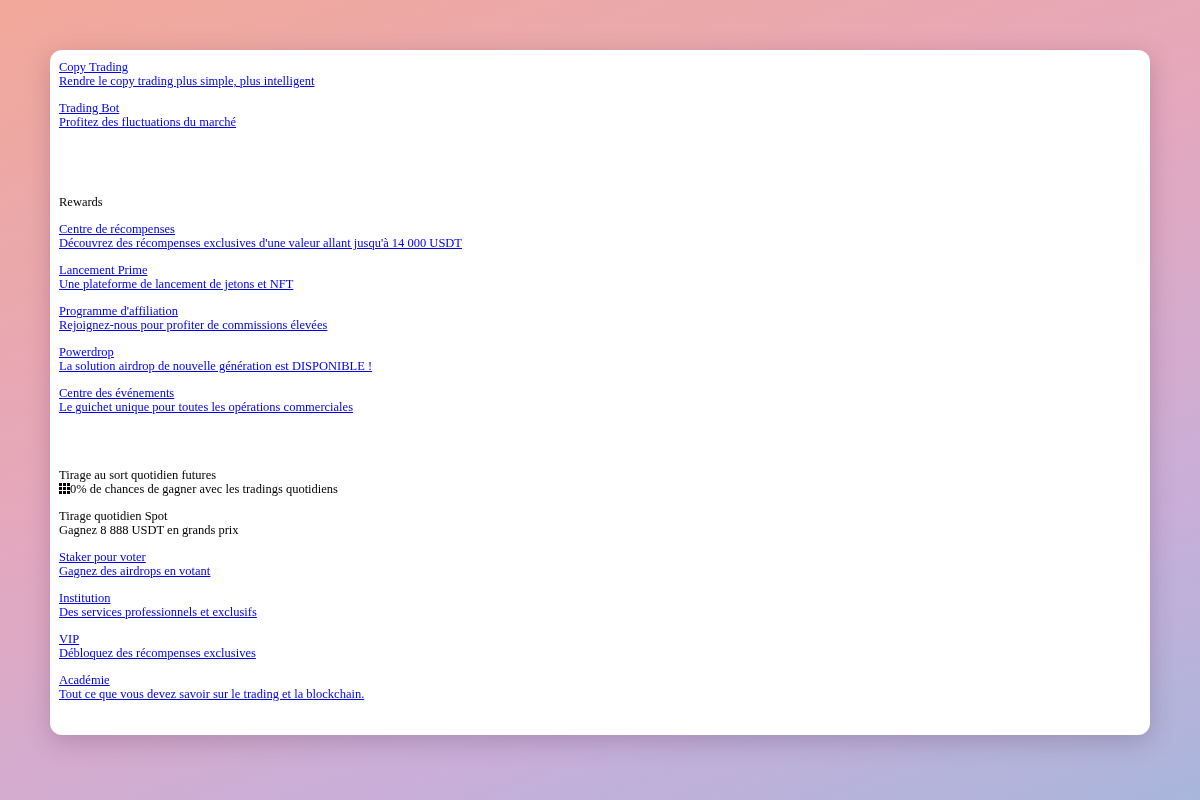 Image resolution: width=1200 pixels, height=800 pixels. Describe the element at coordinates (114, 516) in the screenshot. I see `item-title: Tirage quotidien Spot` at that location.